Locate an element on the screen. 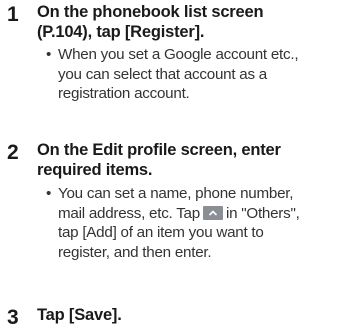 The image size is (363, 333). step-number: 1 is located at coordinates (13, 14).